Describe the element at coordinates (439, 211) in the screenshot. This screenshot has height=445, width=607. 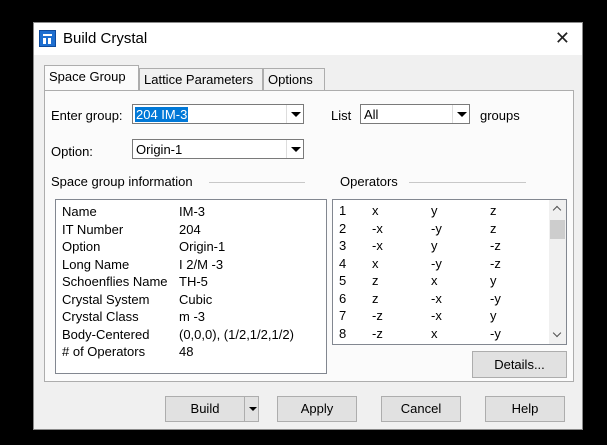
I see `operator-row: 1 x y z` at that location.